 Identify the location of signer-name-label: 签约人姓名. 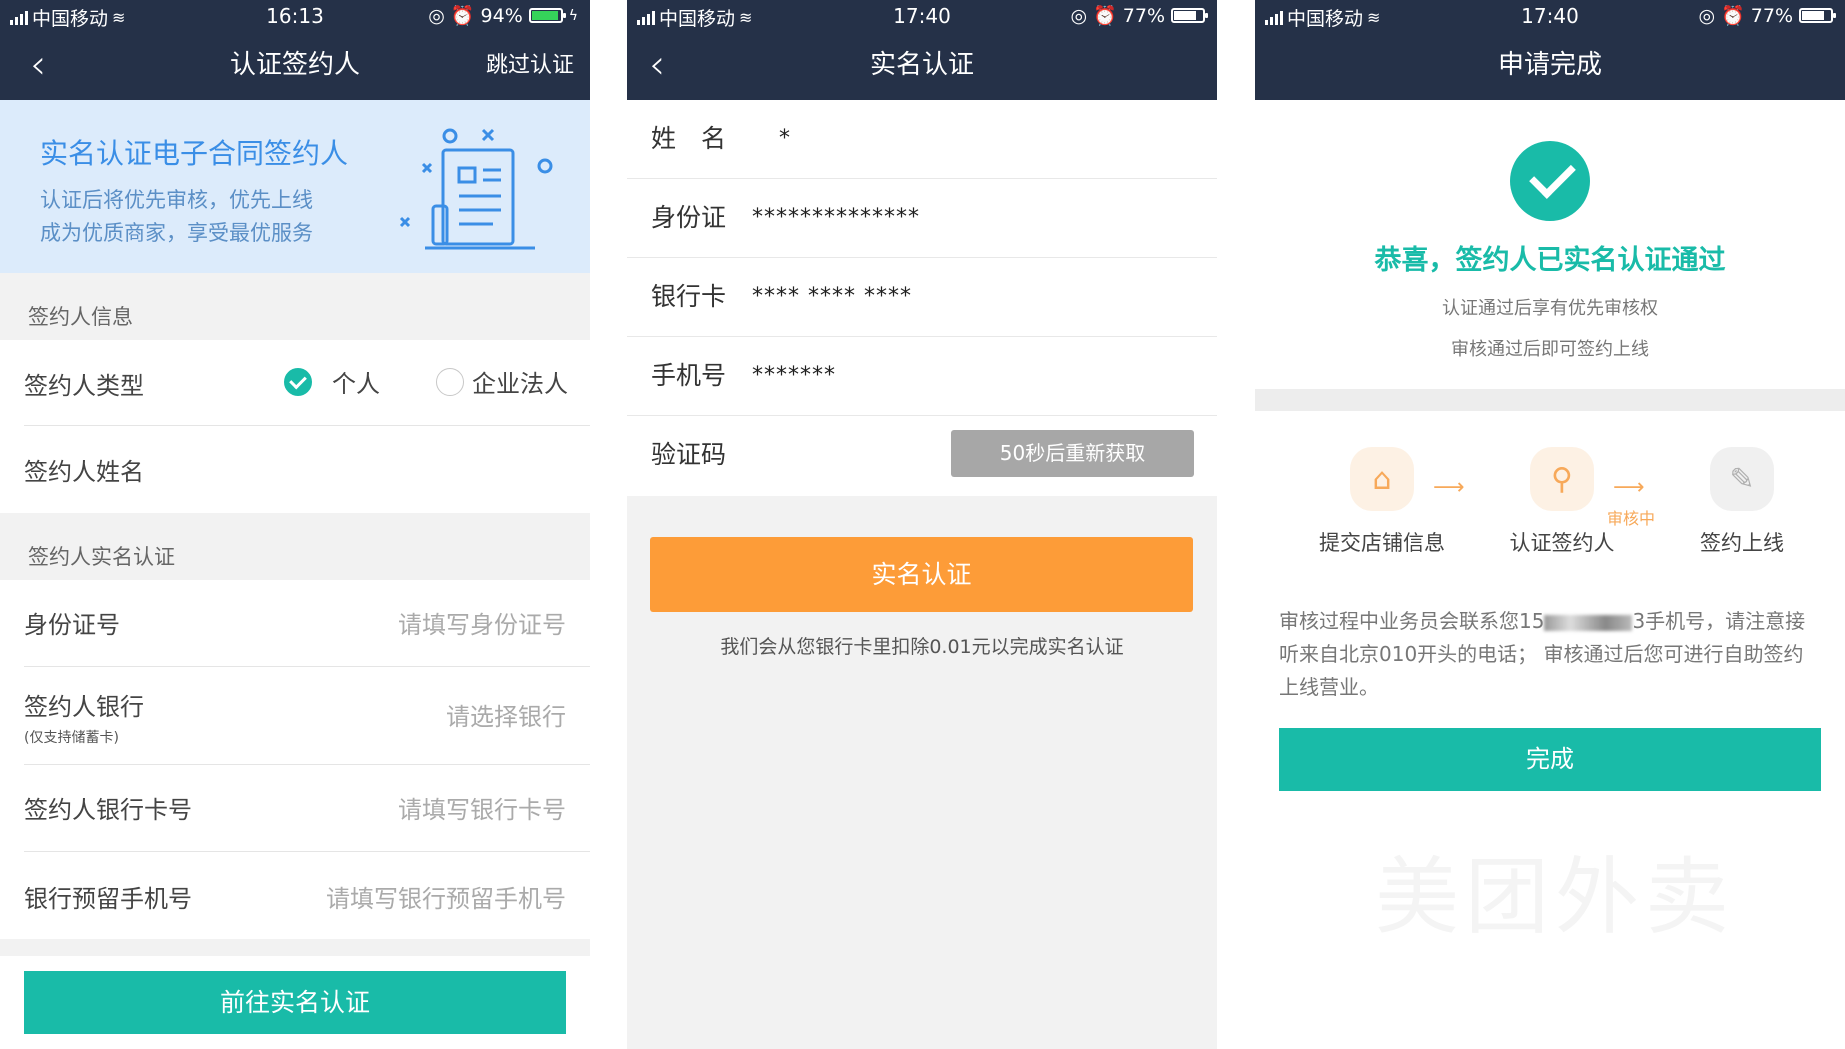
(84, 472).